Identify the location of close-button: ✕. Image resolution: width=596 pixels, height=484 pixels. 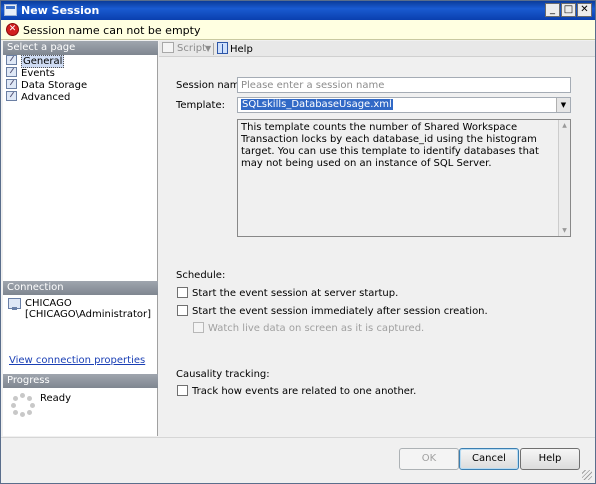
(584, 10).